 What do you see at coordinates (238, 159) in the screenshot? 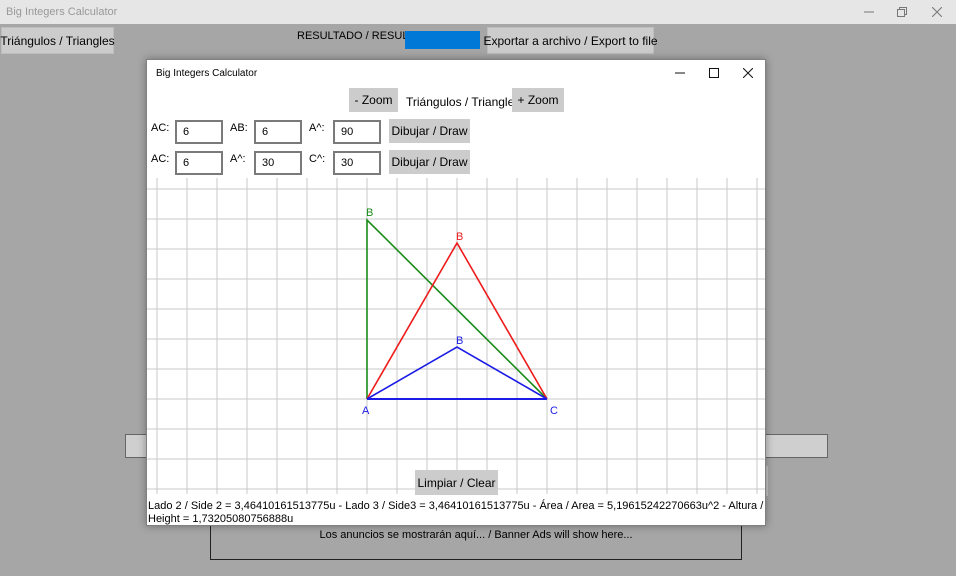
I see `row2-angle-a-label: A^:` at bounding box center [238, 159].